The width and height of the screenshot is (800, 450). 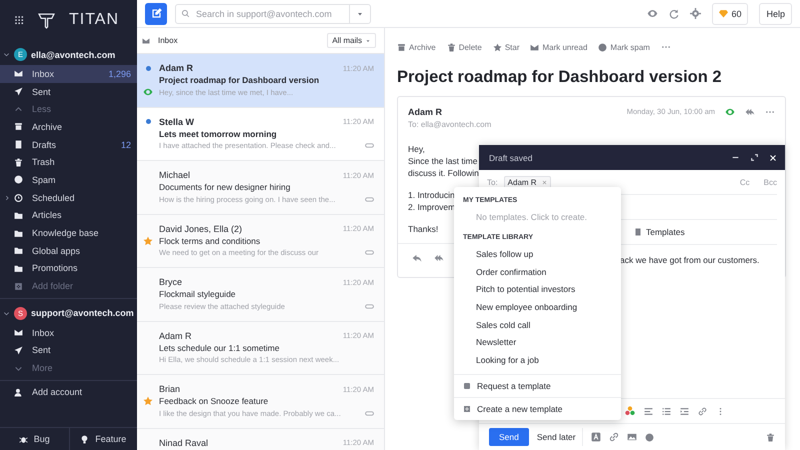 What do you see at coordinates (73, 55) in the screenshot?
I see `account-email: ella@avontech.com` at bounding box center [73, 55].